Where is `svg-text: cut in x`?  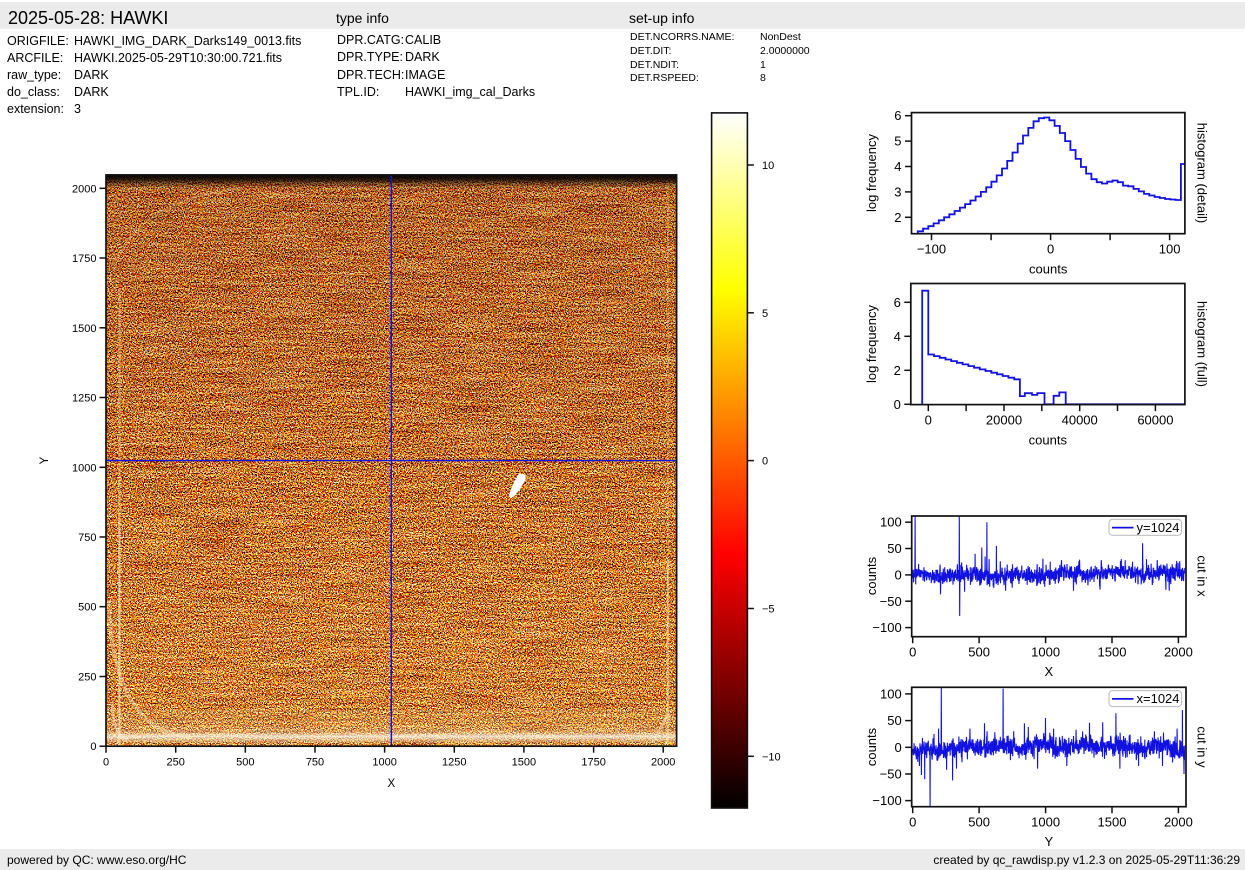
svg-text: cut in x is located at coordinates (1202, 576).